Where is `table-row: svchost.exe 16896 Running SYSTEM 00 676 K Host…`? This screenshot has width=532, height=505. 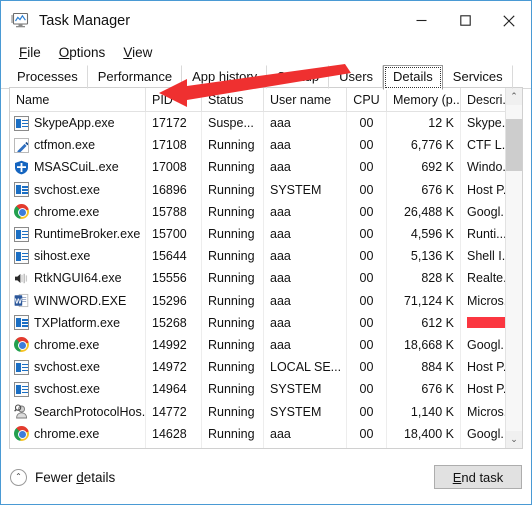 table-row: svchost.exe 16896 Running SYSTEM 00 676 K Host… is located at coordinates (266, 189).